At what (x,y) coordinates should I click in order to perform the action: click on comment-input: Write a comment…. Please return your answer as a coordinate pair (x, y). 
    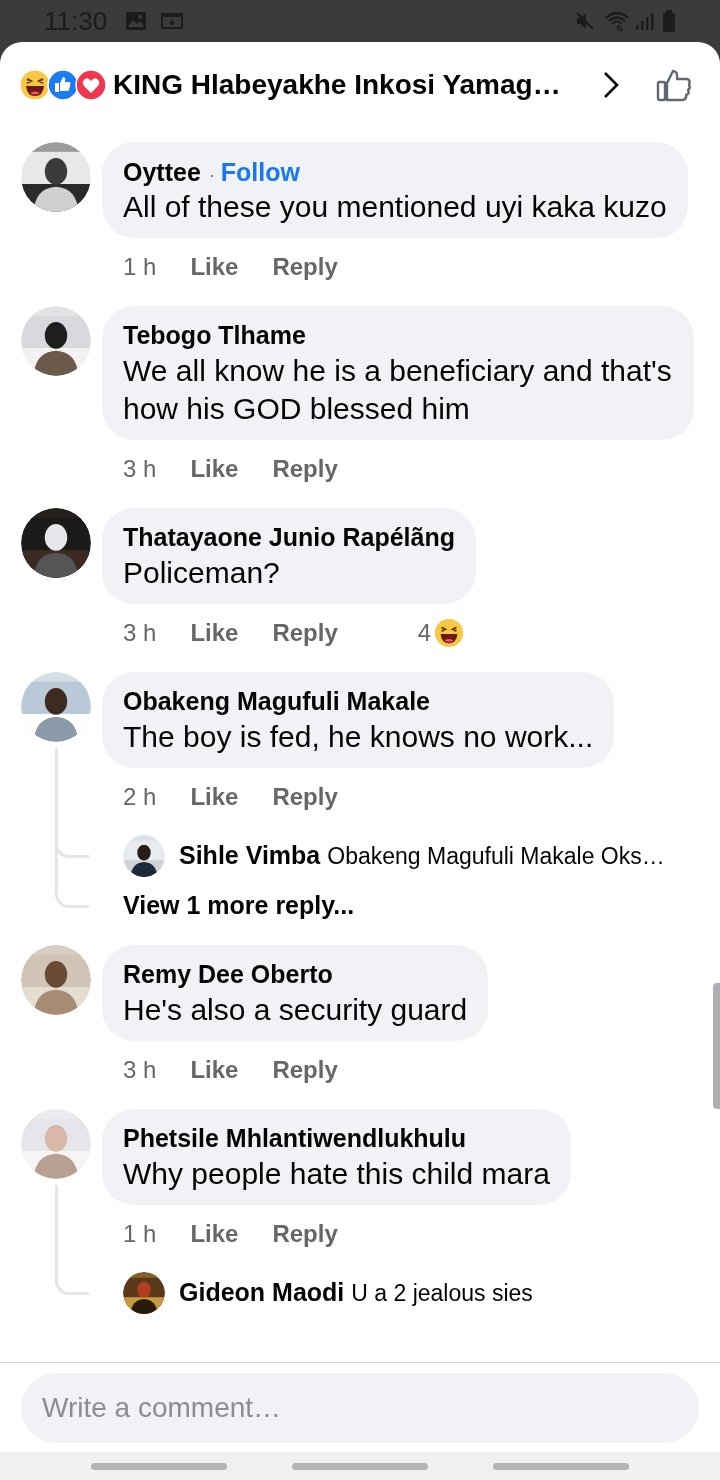
    Looking at the image, I should click on (360, 1407).